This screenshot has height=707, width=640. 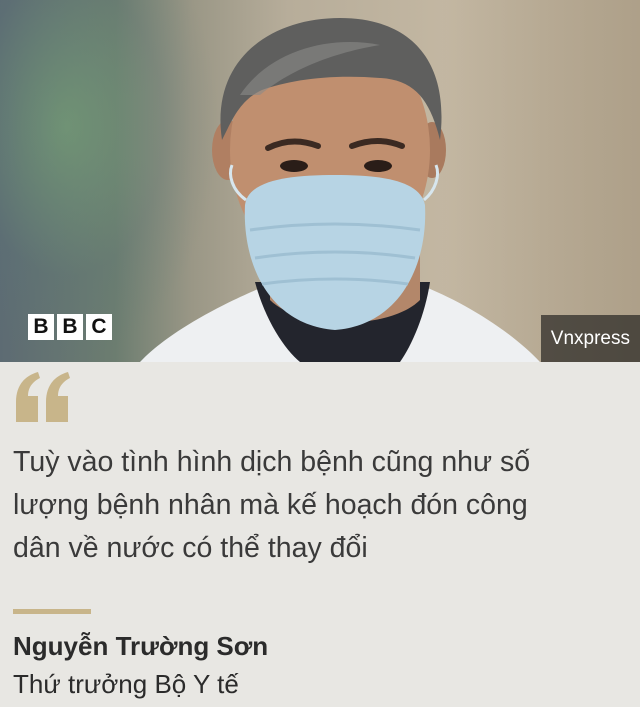 I want to click on quote-line: lượng bệnh nhân mà kế hoạch đón công, so click(x=270, y=505).